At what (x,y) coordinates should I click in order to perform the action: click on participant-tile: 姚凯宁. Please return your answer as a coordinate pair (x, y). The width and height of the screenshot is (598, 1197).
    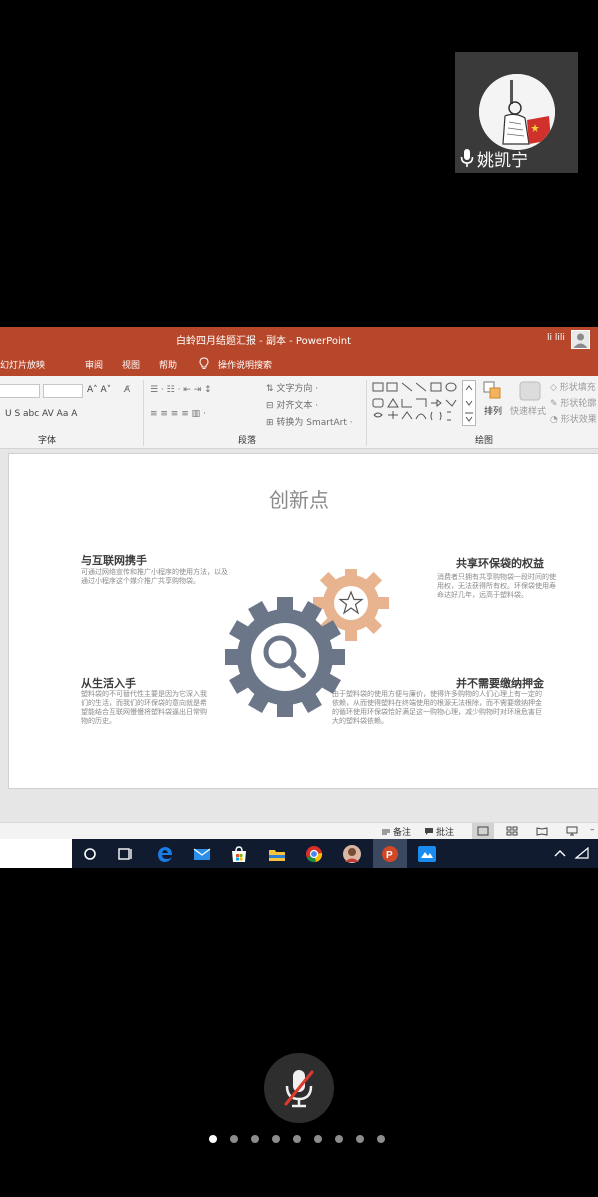
    Looking at the image, I should click on (516, 112).